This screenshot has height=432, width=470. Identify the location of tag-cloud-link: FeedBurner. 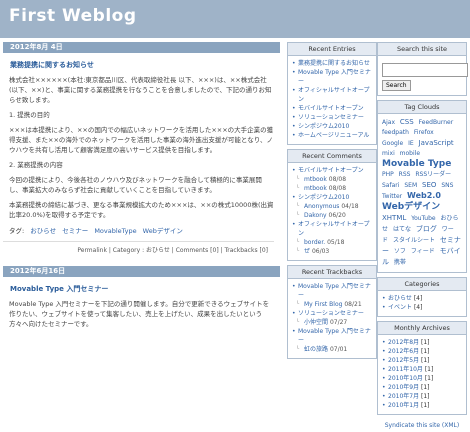
(436, 122).